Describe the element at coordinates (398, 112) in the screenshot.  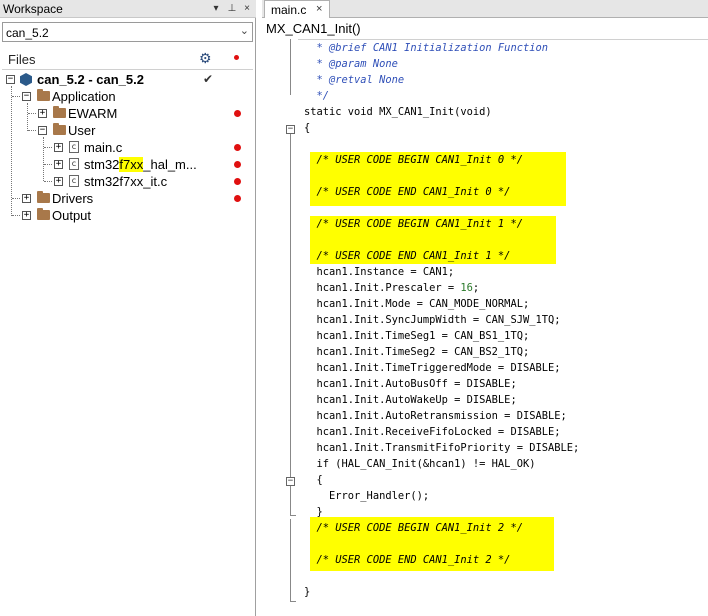
I see `code-line: static void MX_CAN1_Init(void)` at that location.